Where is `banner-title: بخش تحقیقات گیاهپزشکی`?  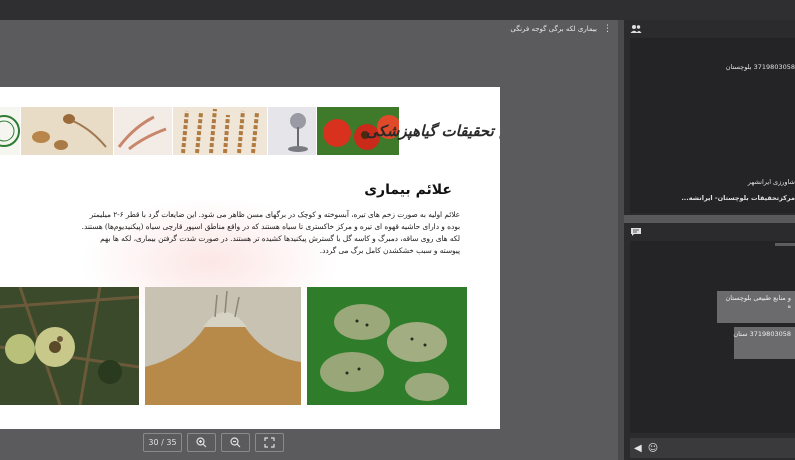 banner-title: بخش تحقیقات گیاهپزشکی is located at coordinates (433, 131).